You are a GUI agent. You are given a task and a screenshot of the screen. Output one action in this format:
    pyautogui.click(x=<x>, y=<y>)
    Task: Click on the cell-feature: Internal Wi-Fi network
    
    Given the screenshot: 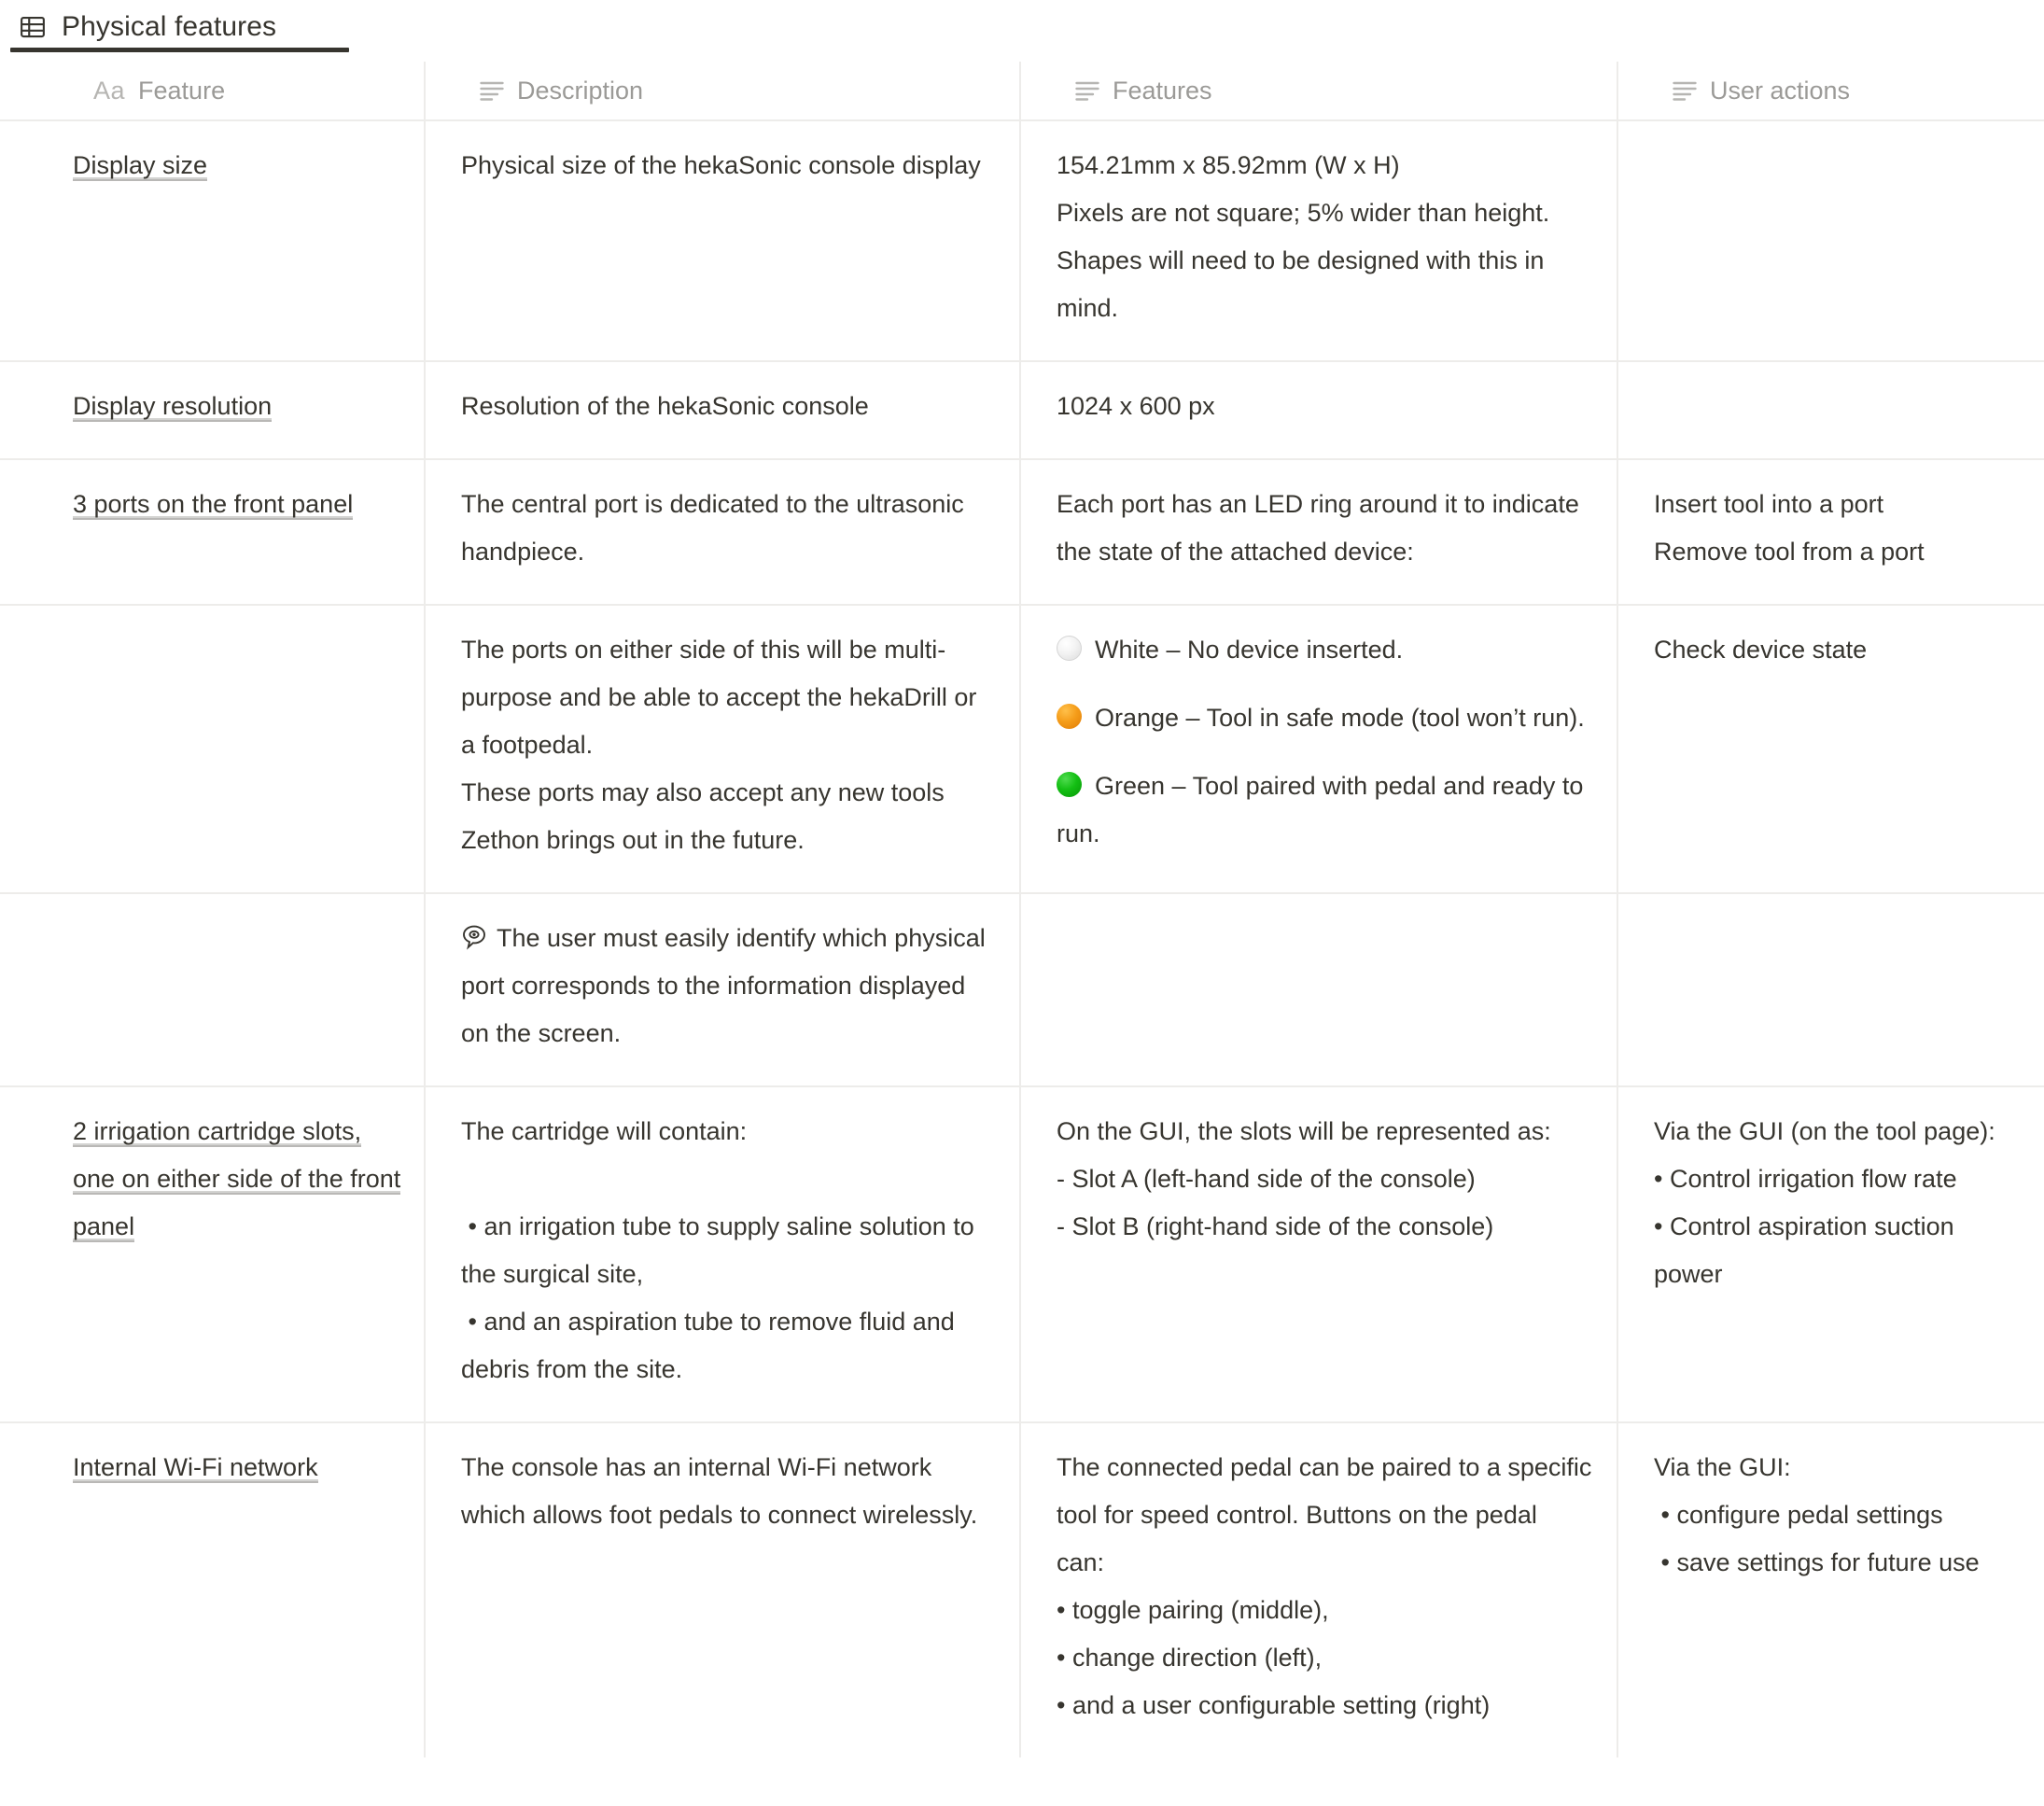 What is the action you would take?
    pyautogui.click(x=213, y=1589)
    